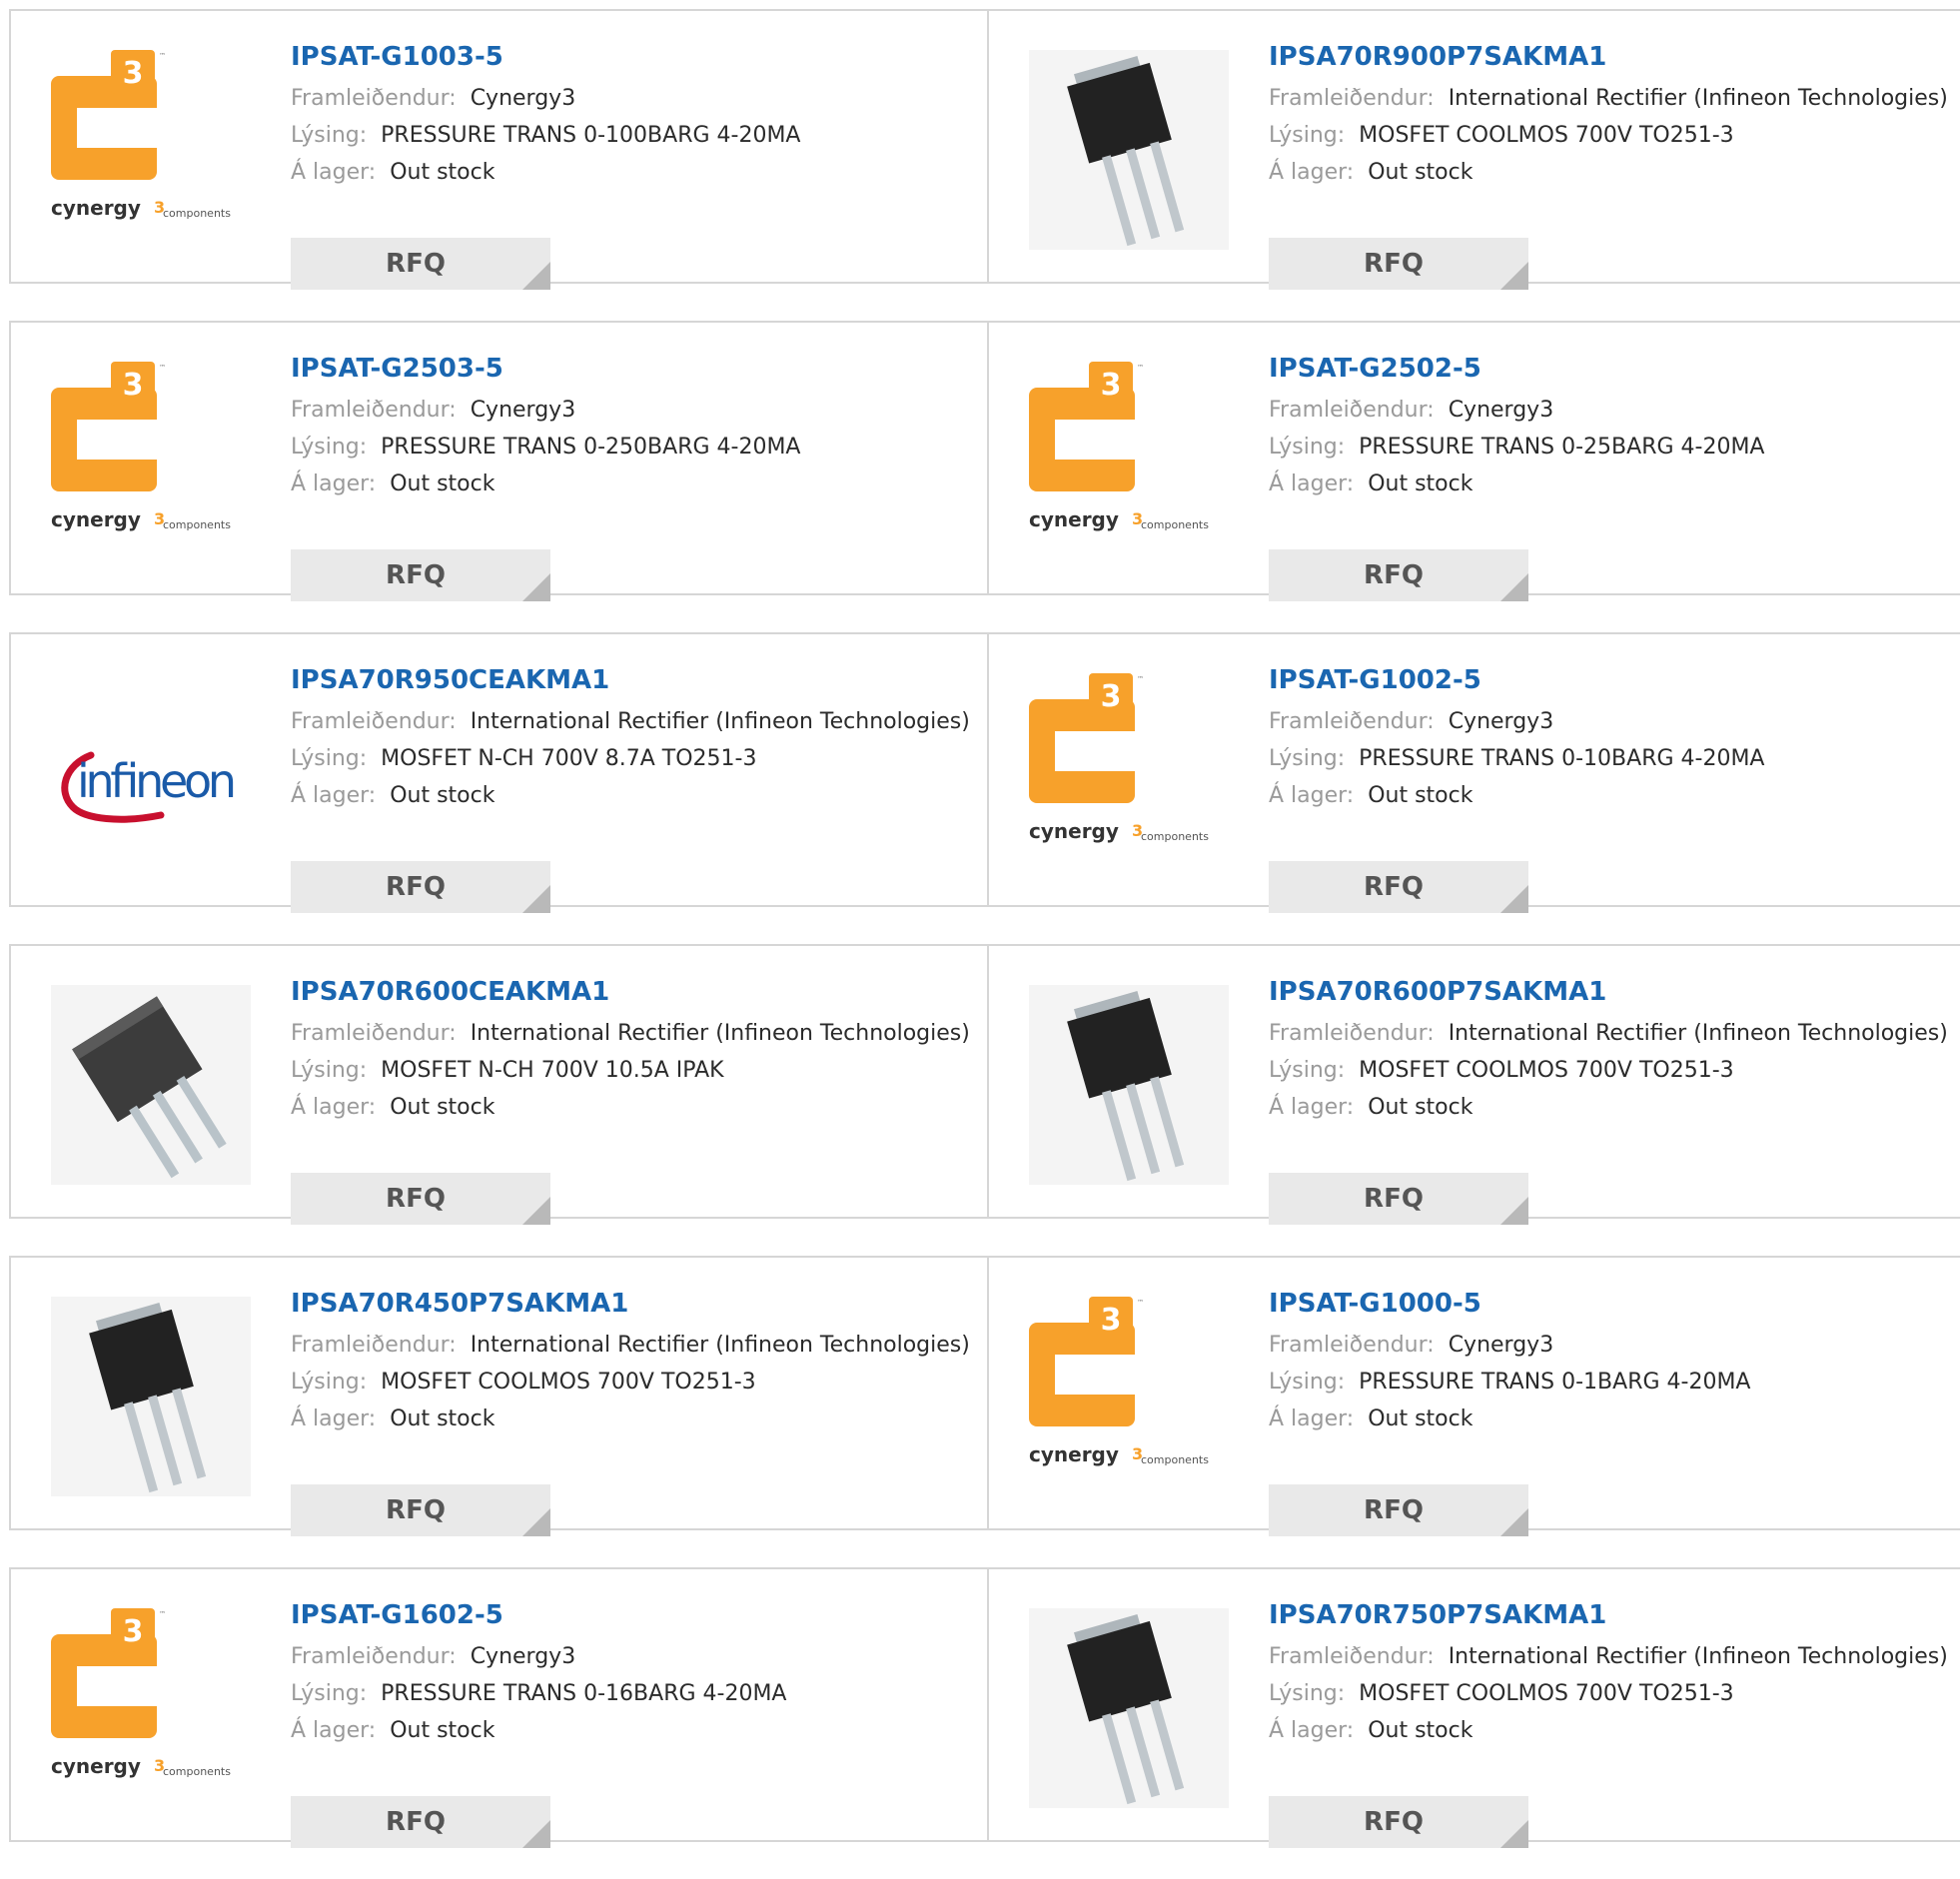 This screenshot has height=1879, width=1960. What do you see at coordinates (329, 1070) in the screenshot?
I see `description-label: Lýsing:` at bounding box center [329, 1070].